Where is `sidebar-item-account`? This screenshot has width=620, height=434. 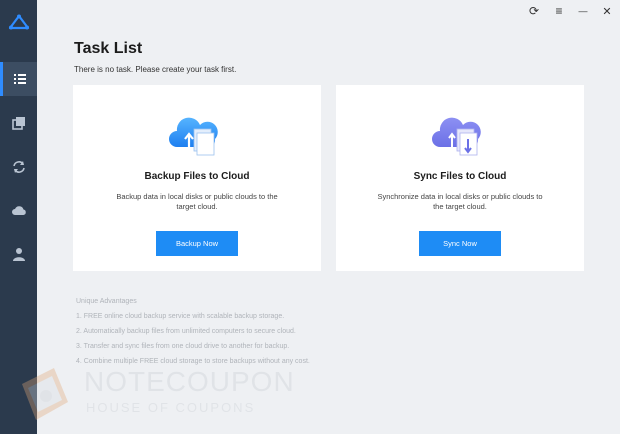 sidebar-item-account is located at coordinates (18, 254).